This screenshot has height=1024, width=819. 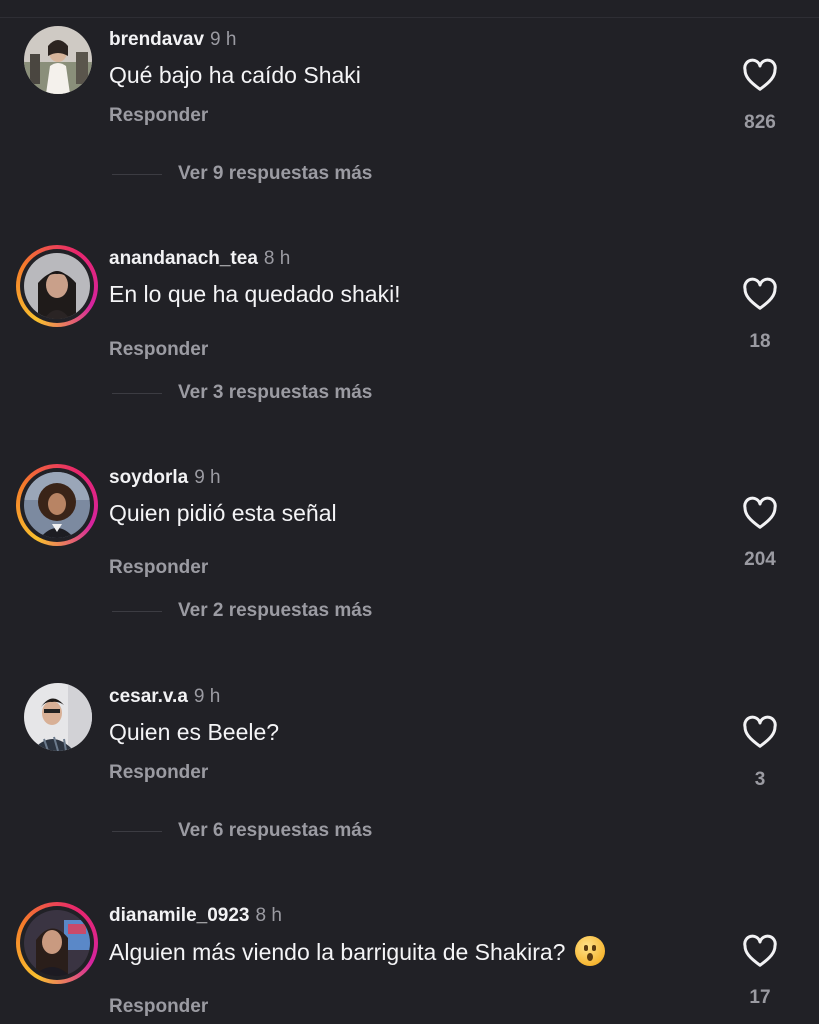 I want to click on hushed-face-emoji, so click(x=590, y=951).